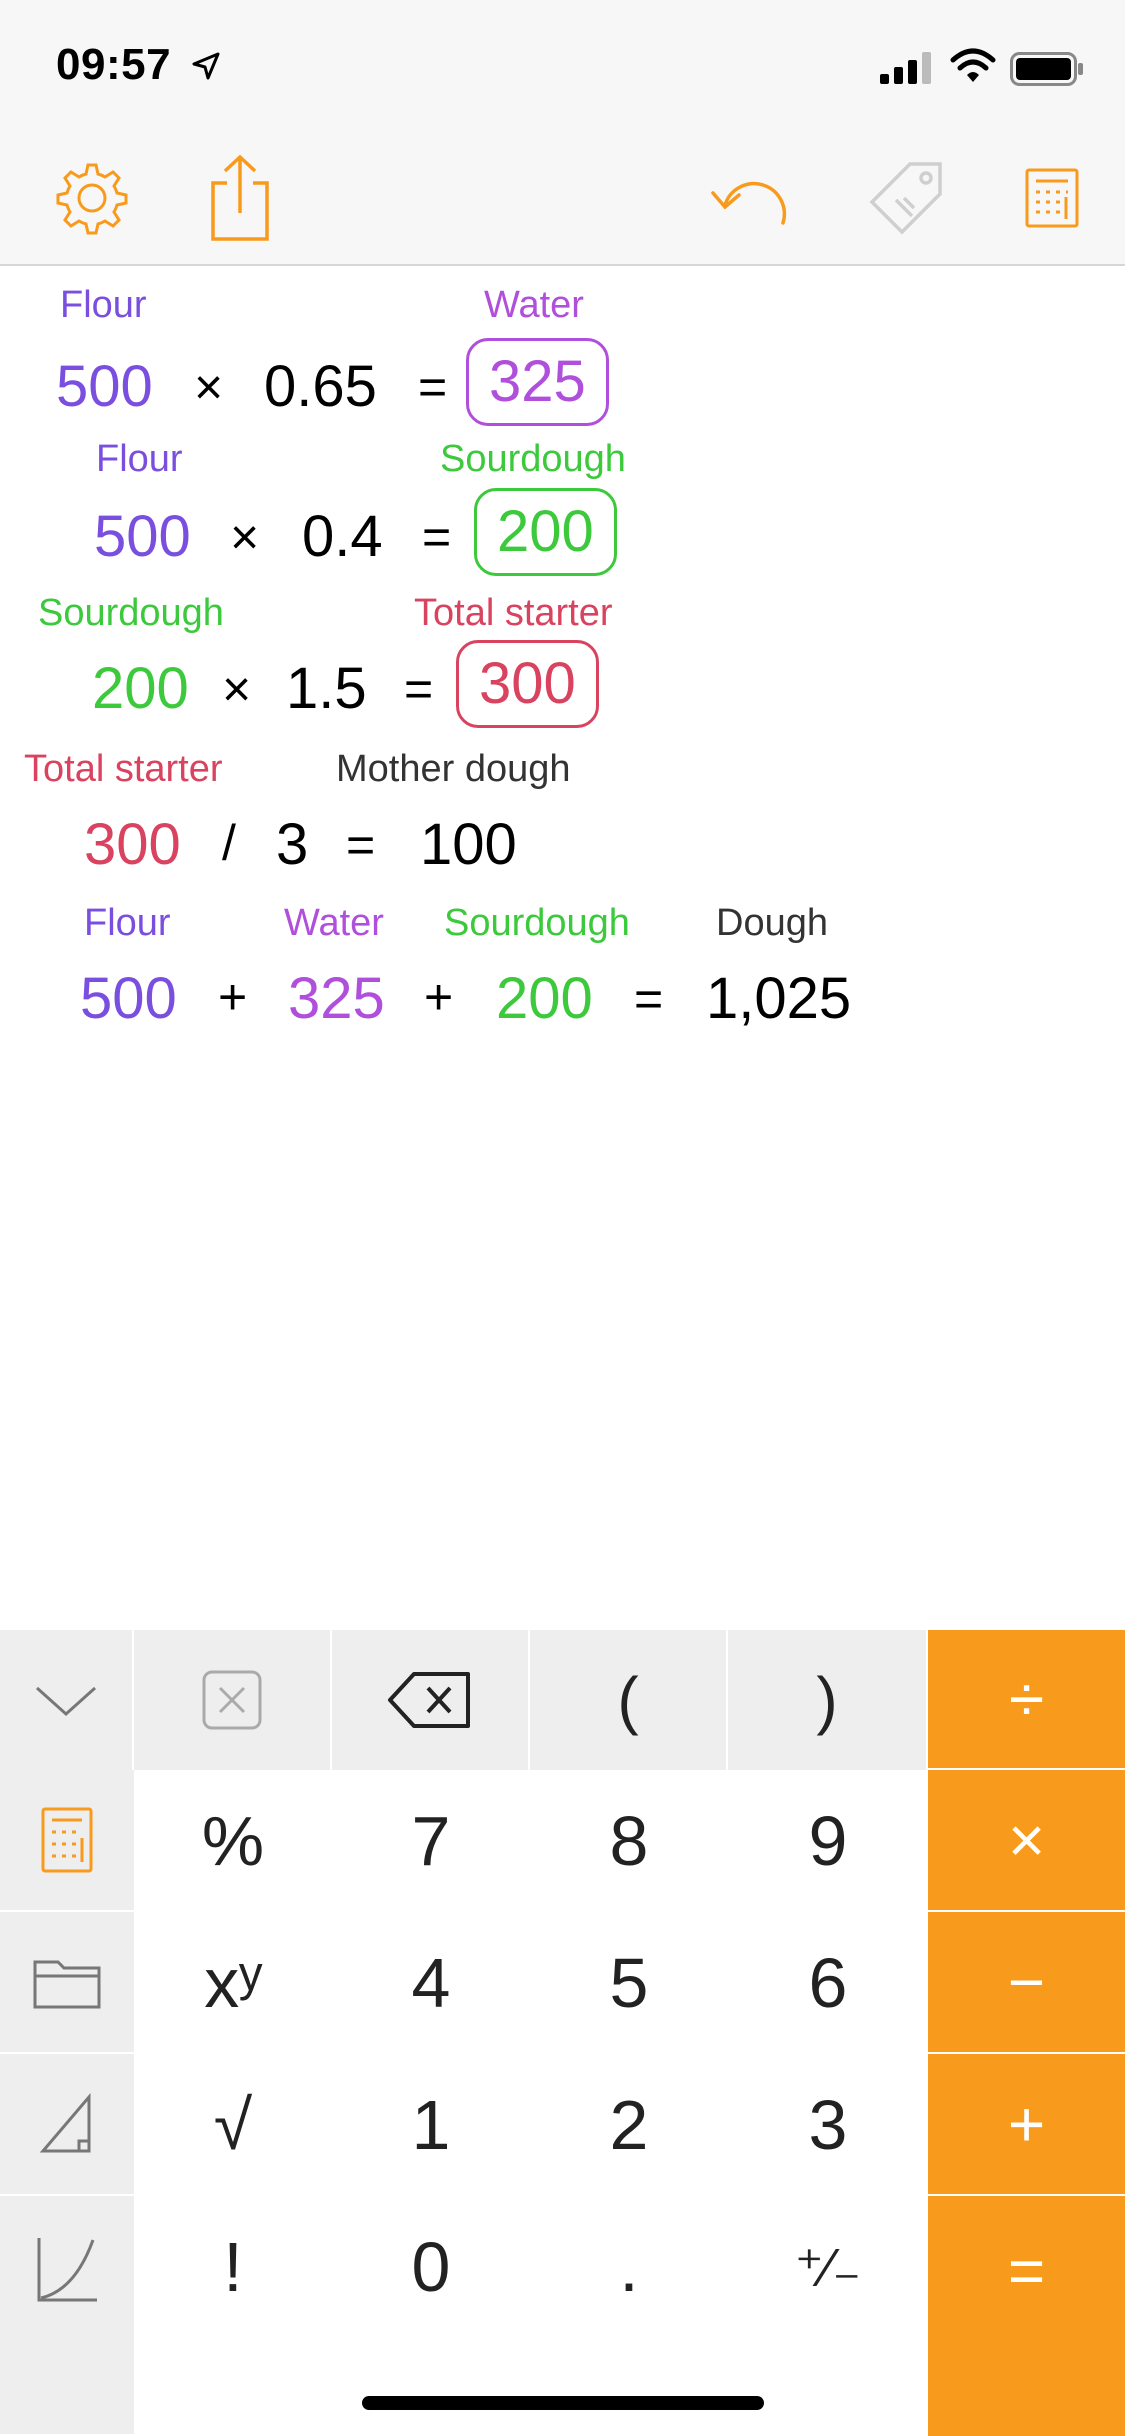  Describe the element at coordinates (828, 1841) in the screenshot. I see `key-9: 9` at that location.